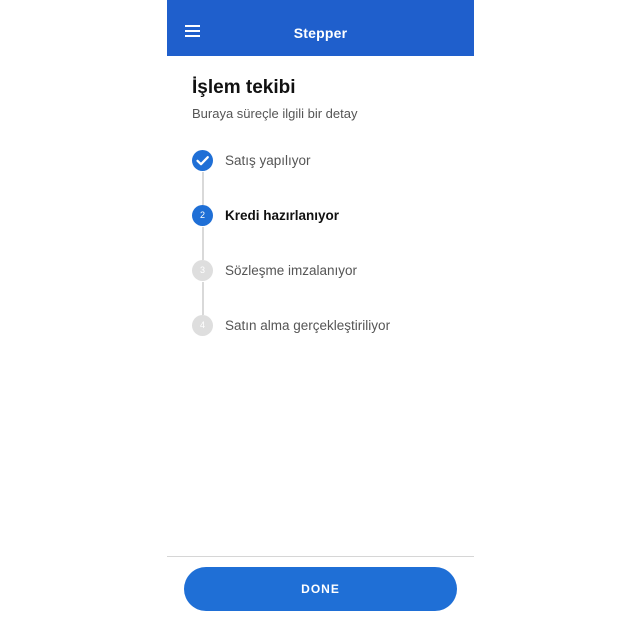 This screenshot has height=640, width=640. I want to click on page-subtitle: Buraya süreçle ilgili bir detay, so click(275, 113).